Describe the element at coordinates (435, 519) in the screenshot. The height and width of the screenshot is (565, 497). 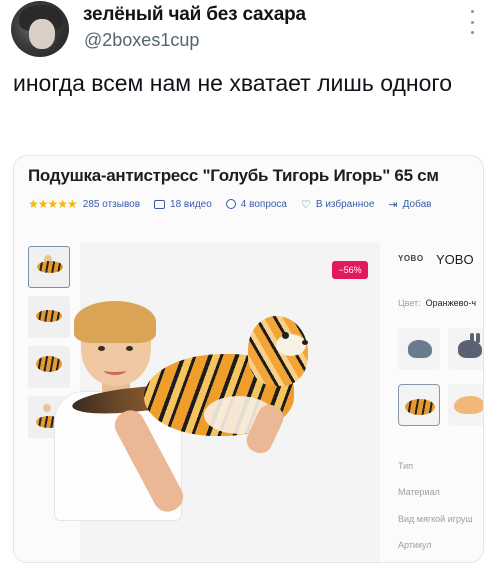
I see `spec-label: Вид мягкой игруш` at that location.